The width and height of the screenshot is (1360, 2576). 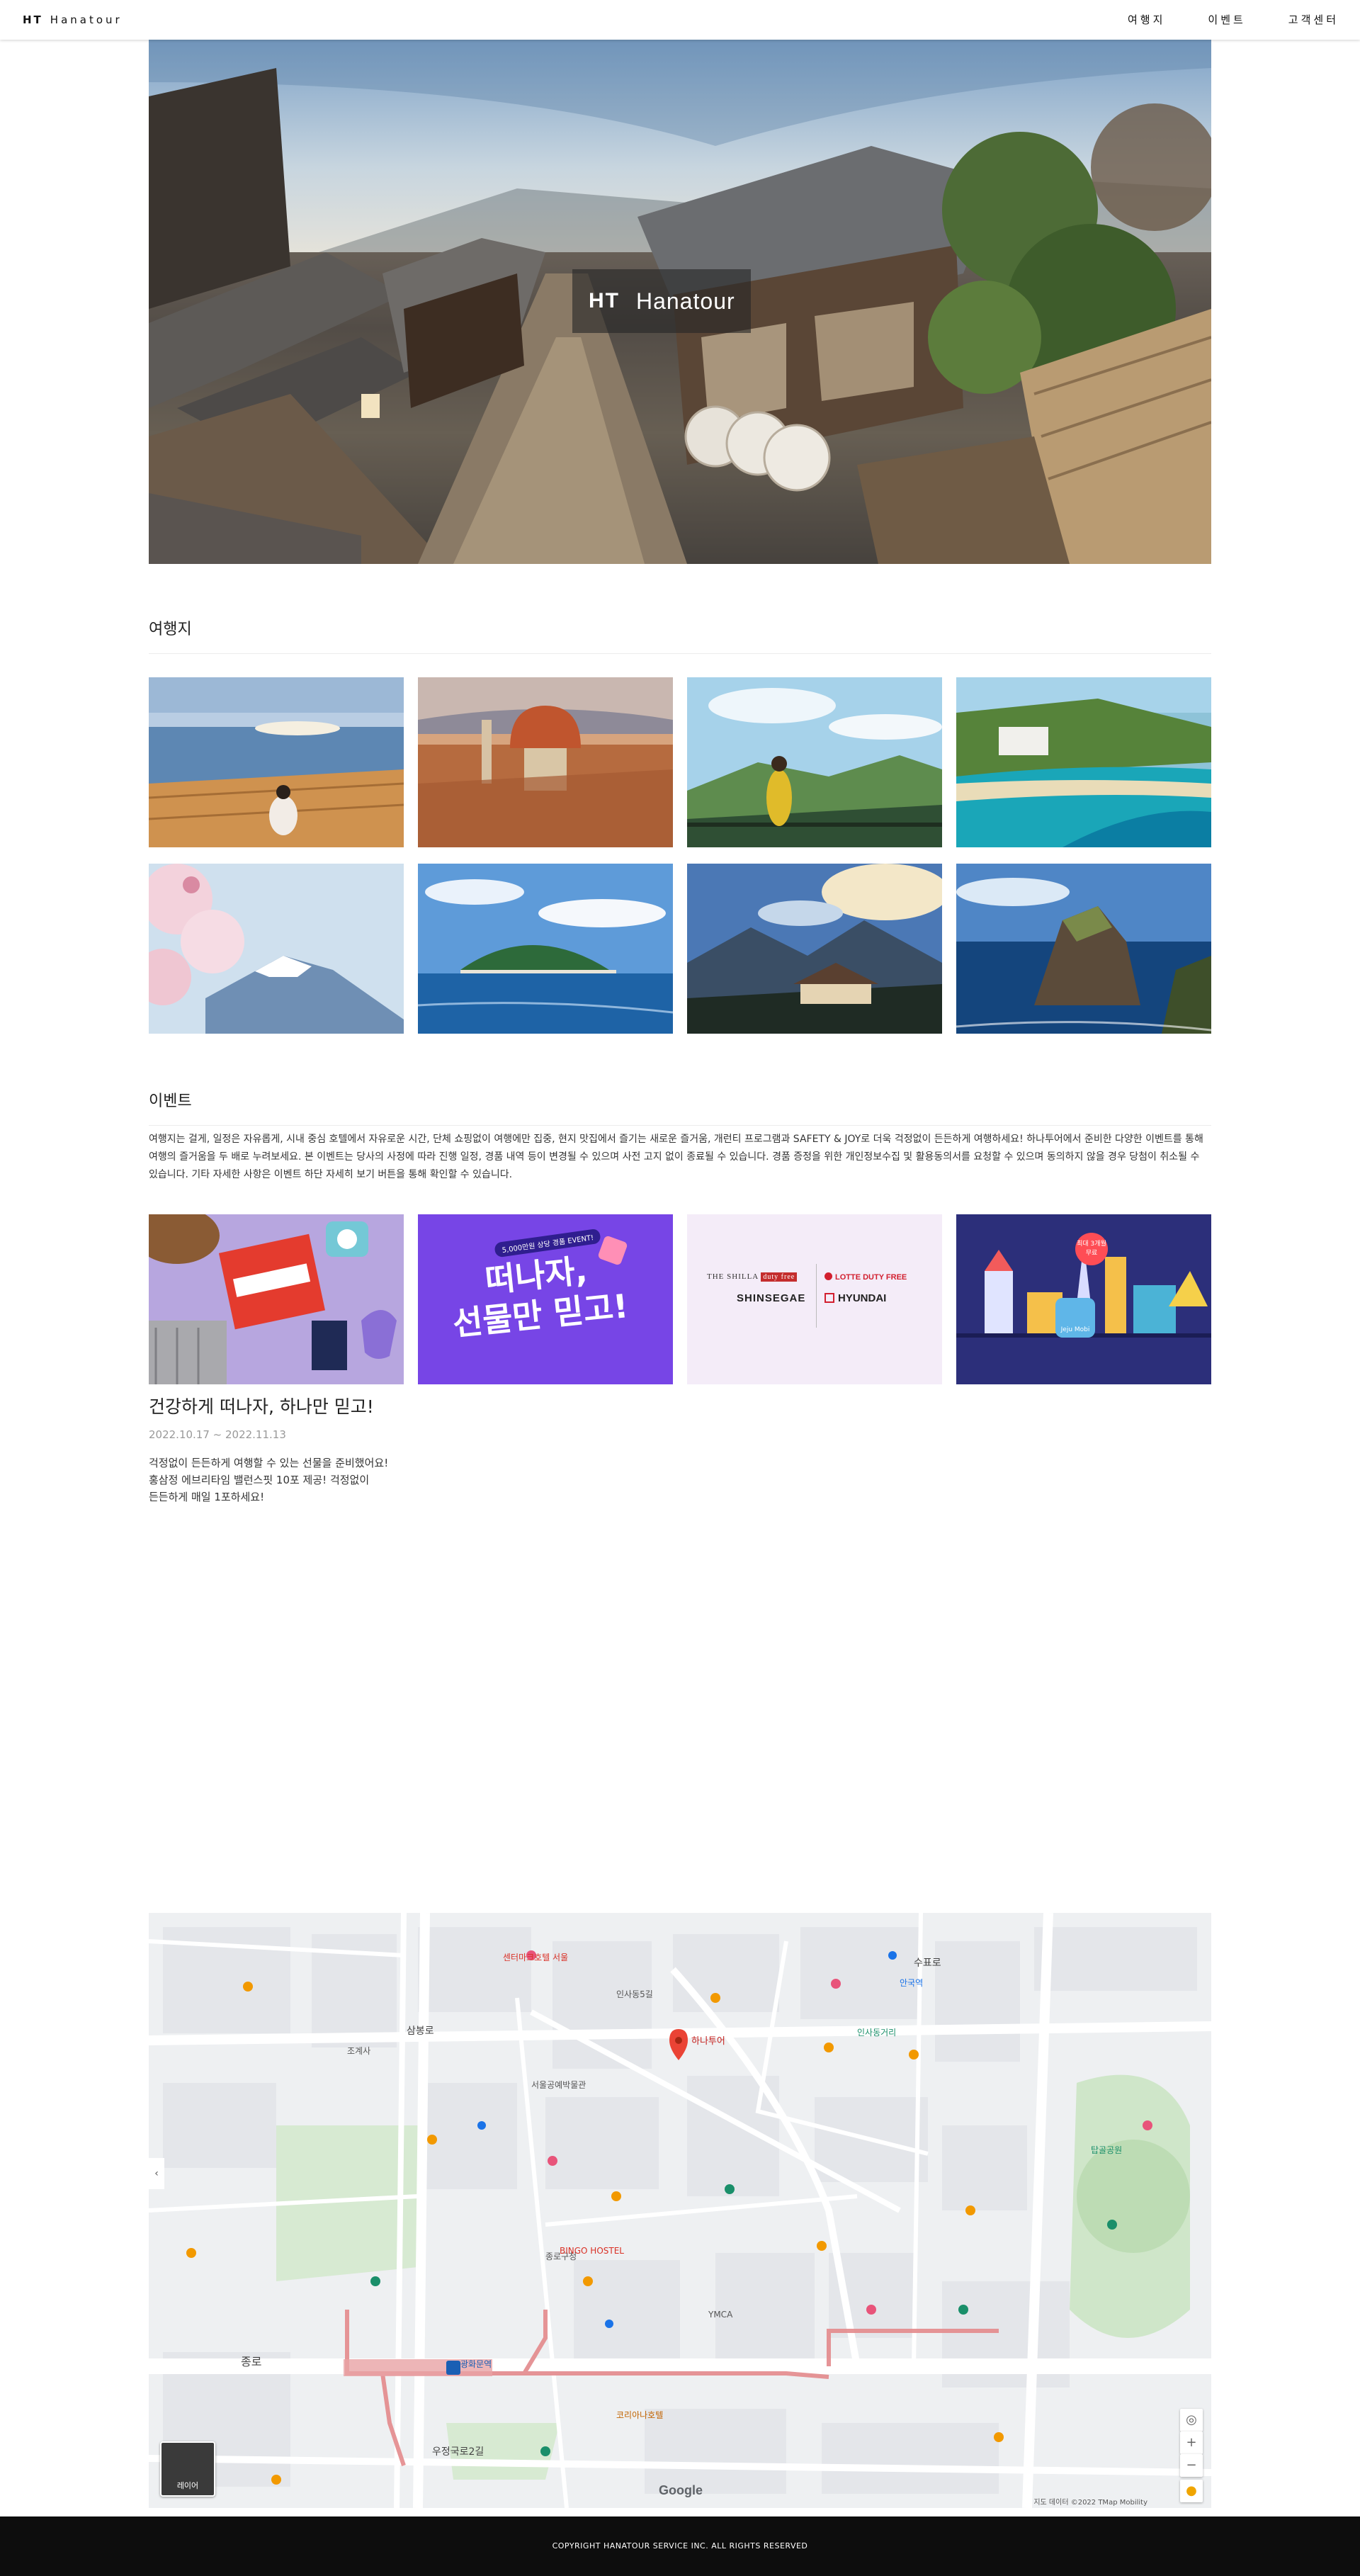 I want to click on featured-event-date: 2022.10.17 ~ 2022.11.13, so click(x=217, y=1434).